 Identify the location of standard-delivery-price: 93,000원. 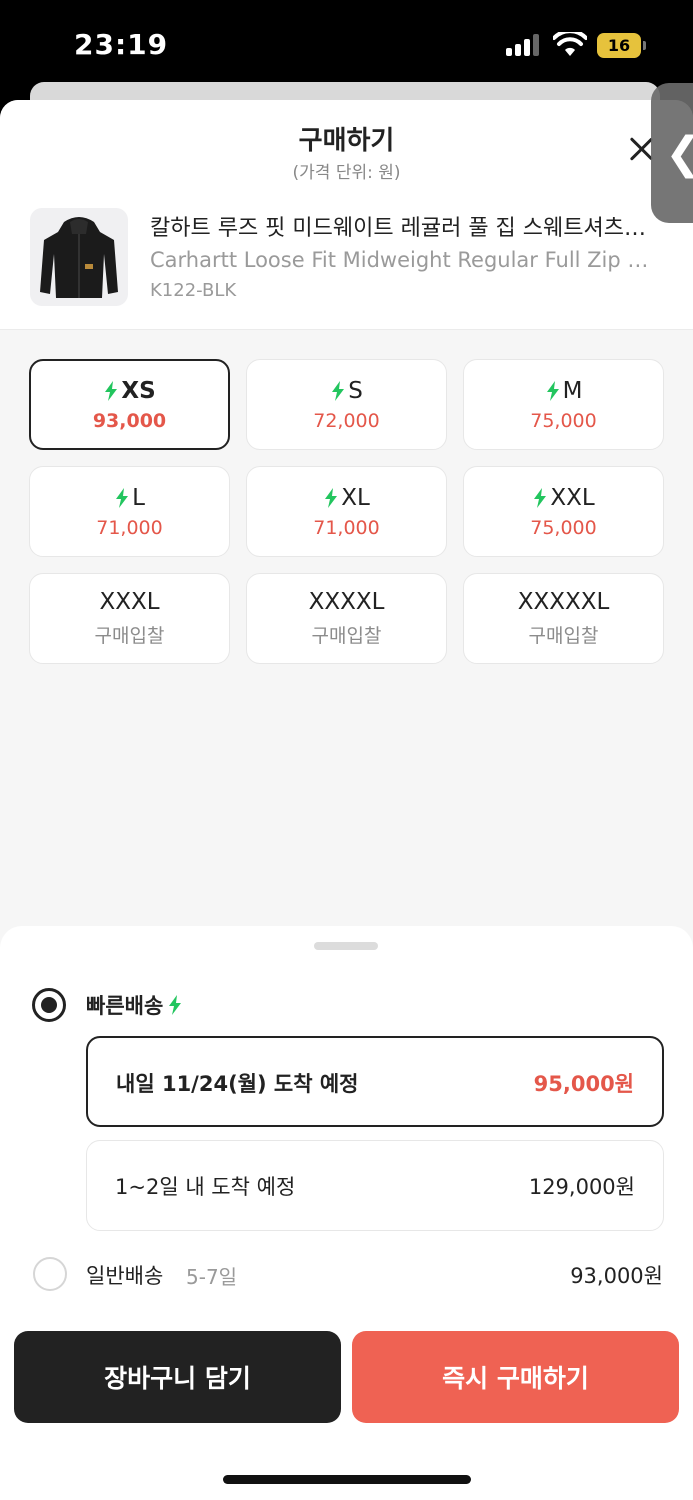
(616, 1276).